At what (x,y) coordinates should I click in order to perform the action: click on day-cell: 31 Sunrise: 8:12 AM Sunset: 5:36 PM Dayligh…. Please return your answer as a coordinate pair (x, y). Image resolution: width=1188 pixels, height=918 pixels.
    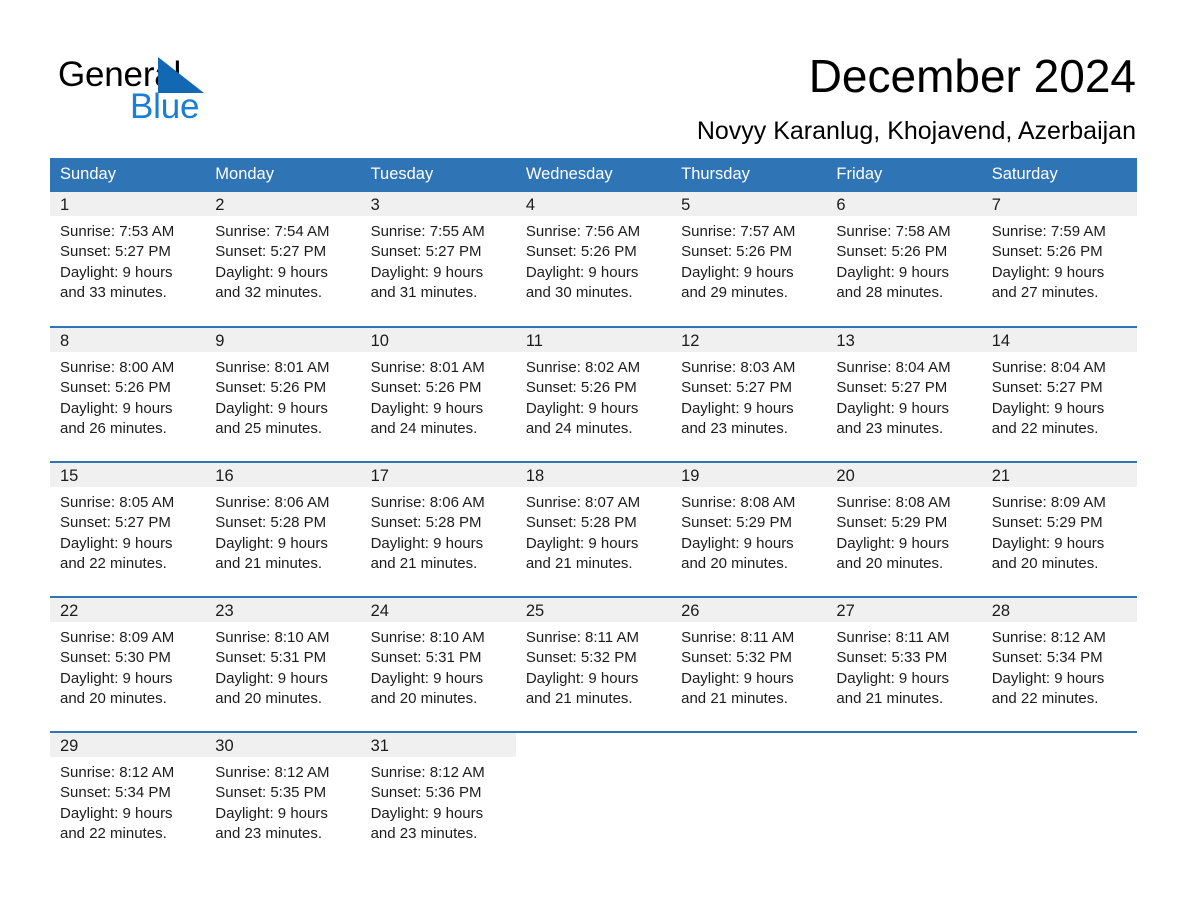
    Looking at the image, I should click on (438, 799).